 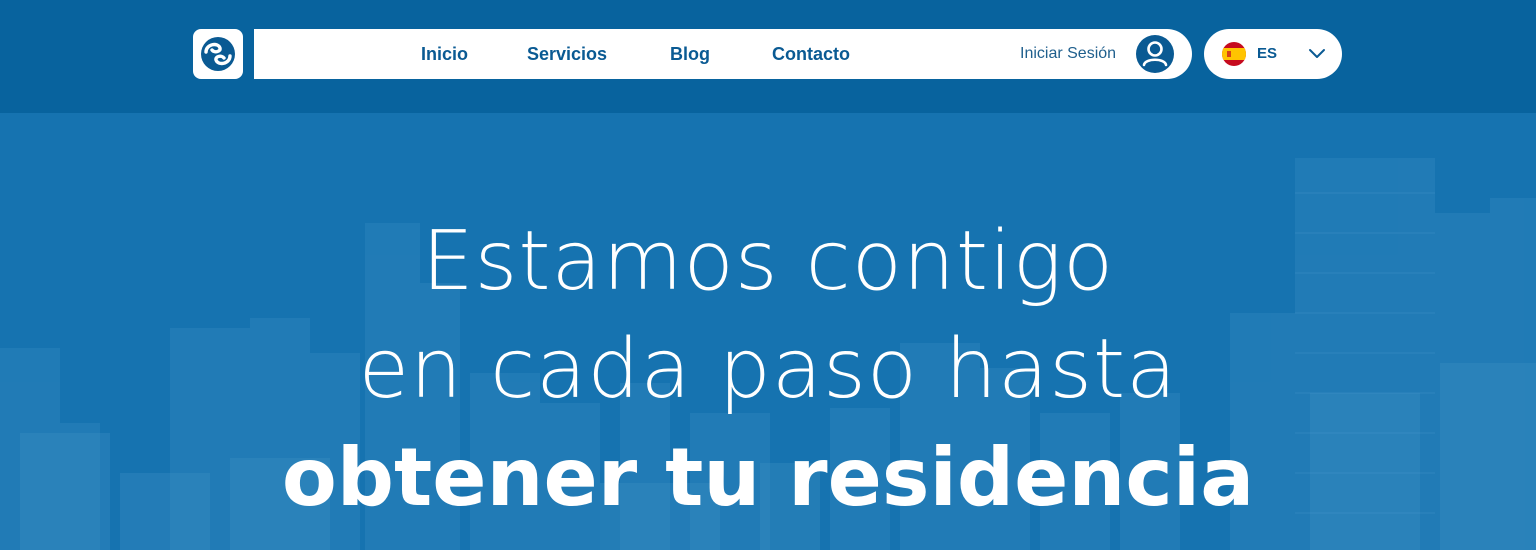 I want to click on brand-logo-icon, so click(x=218, y=54).